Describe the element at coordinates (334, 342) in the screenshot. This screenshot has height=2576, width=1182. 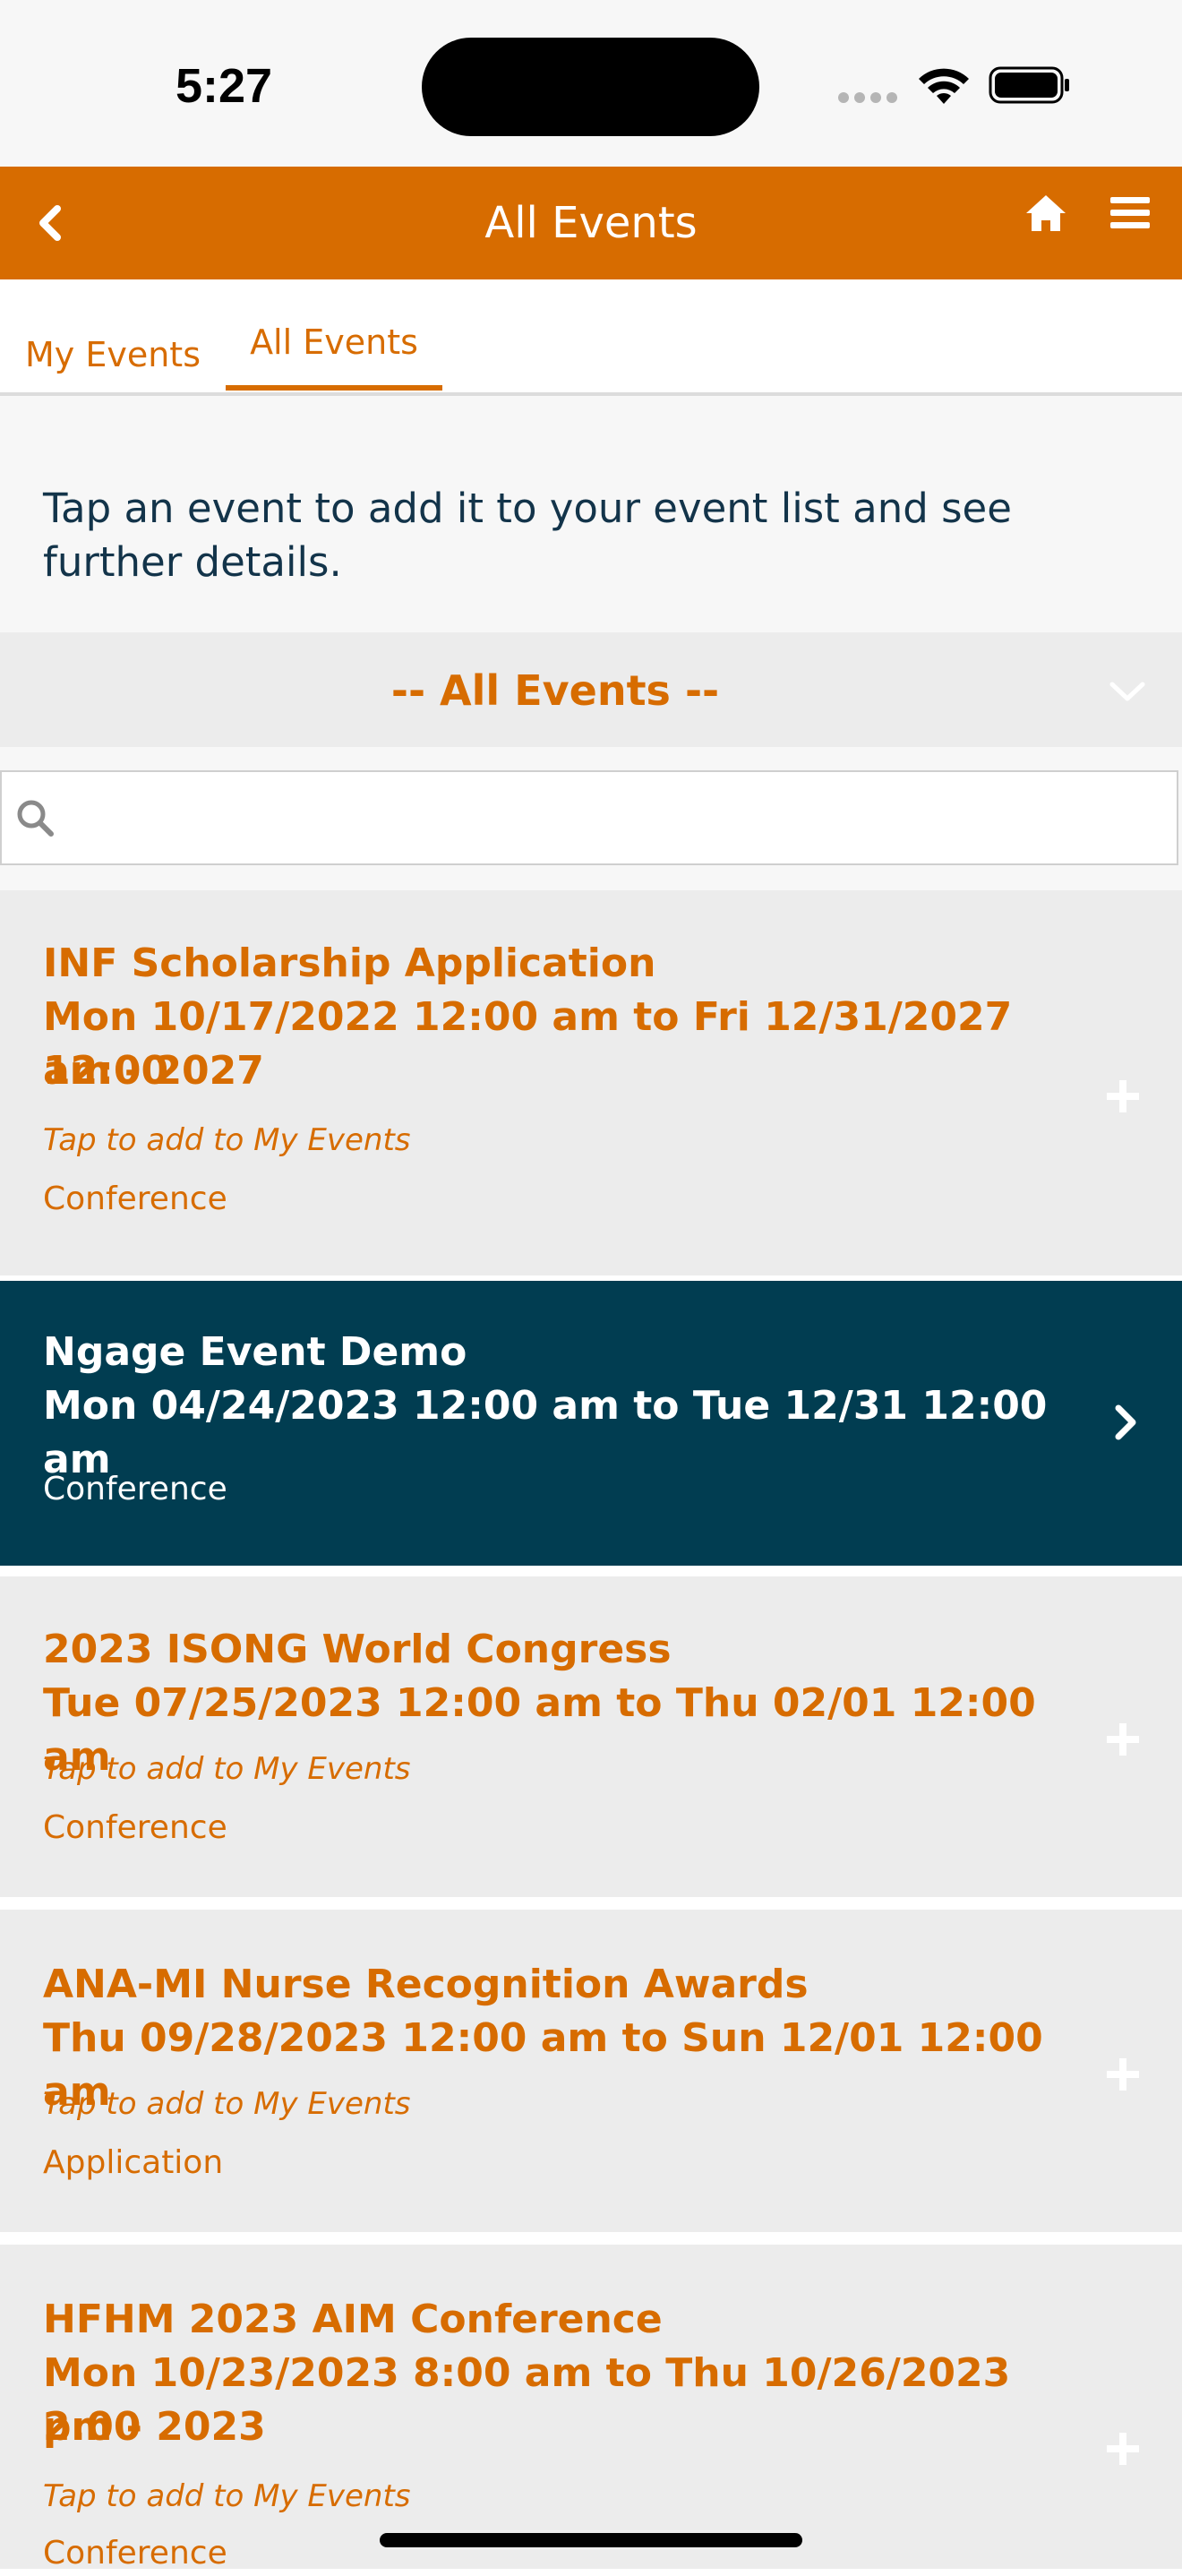
I see `tab-all-events: All Events` at that location.